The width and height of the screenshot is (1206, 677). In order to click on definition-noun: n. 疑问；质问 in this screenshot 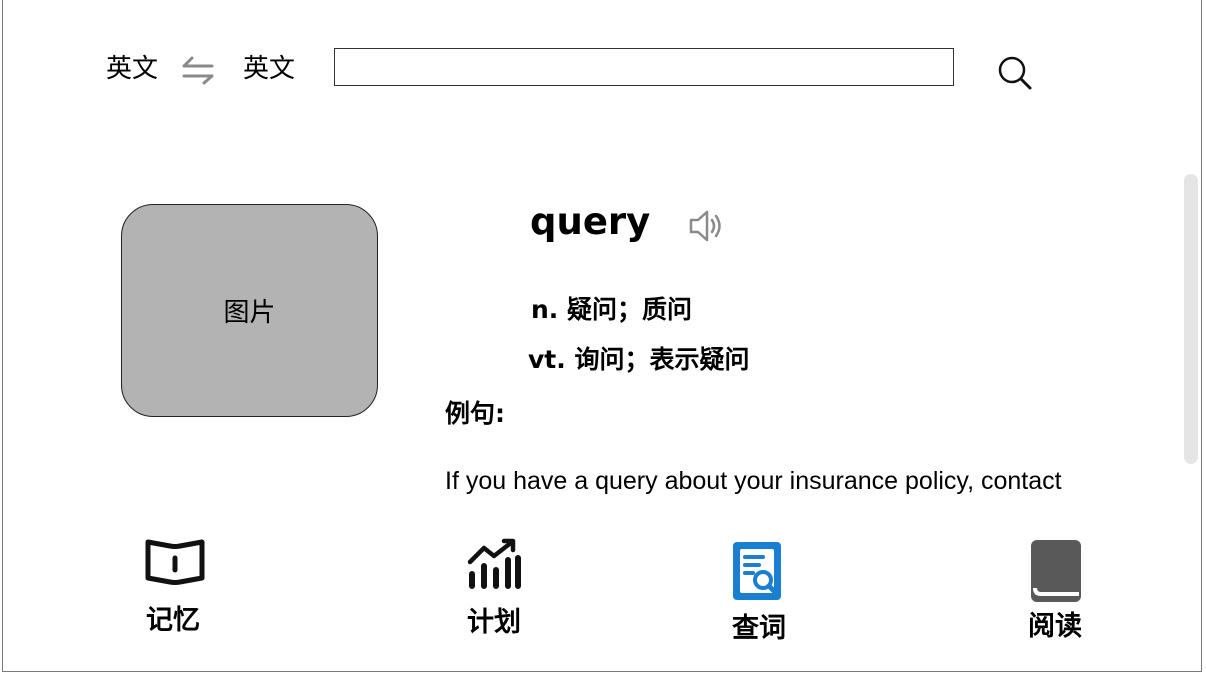, I will do `click(611, 309)`.